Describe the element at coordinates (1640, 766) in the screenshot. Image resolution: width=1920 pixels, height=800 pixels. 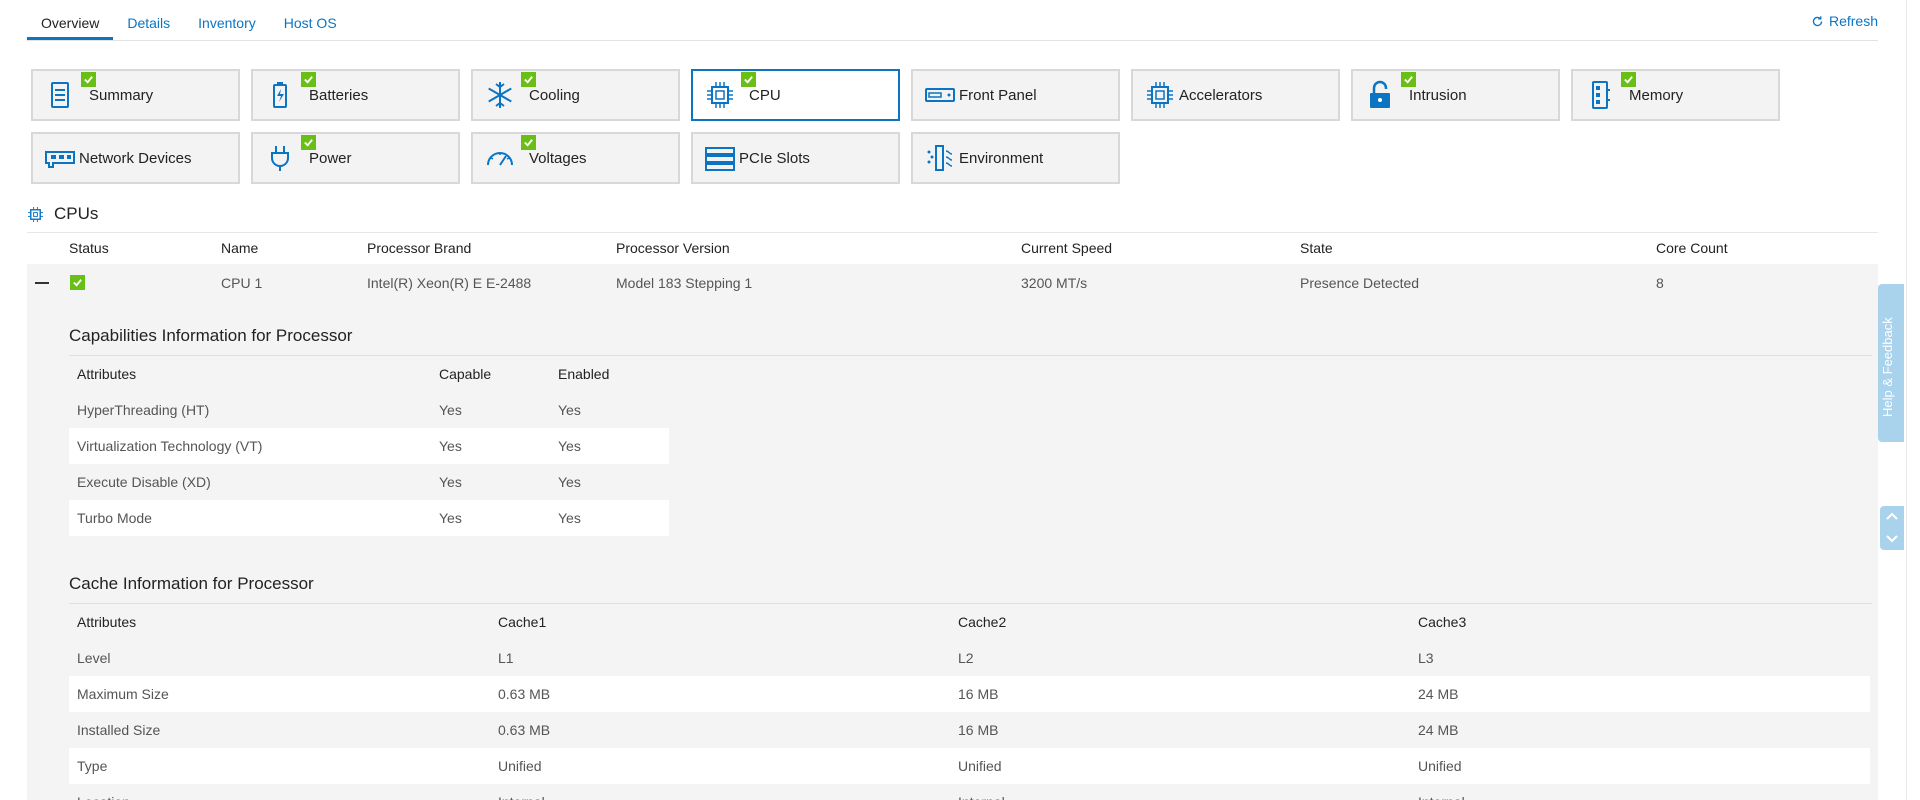
I see `cache3-cell: Unified` at that location.